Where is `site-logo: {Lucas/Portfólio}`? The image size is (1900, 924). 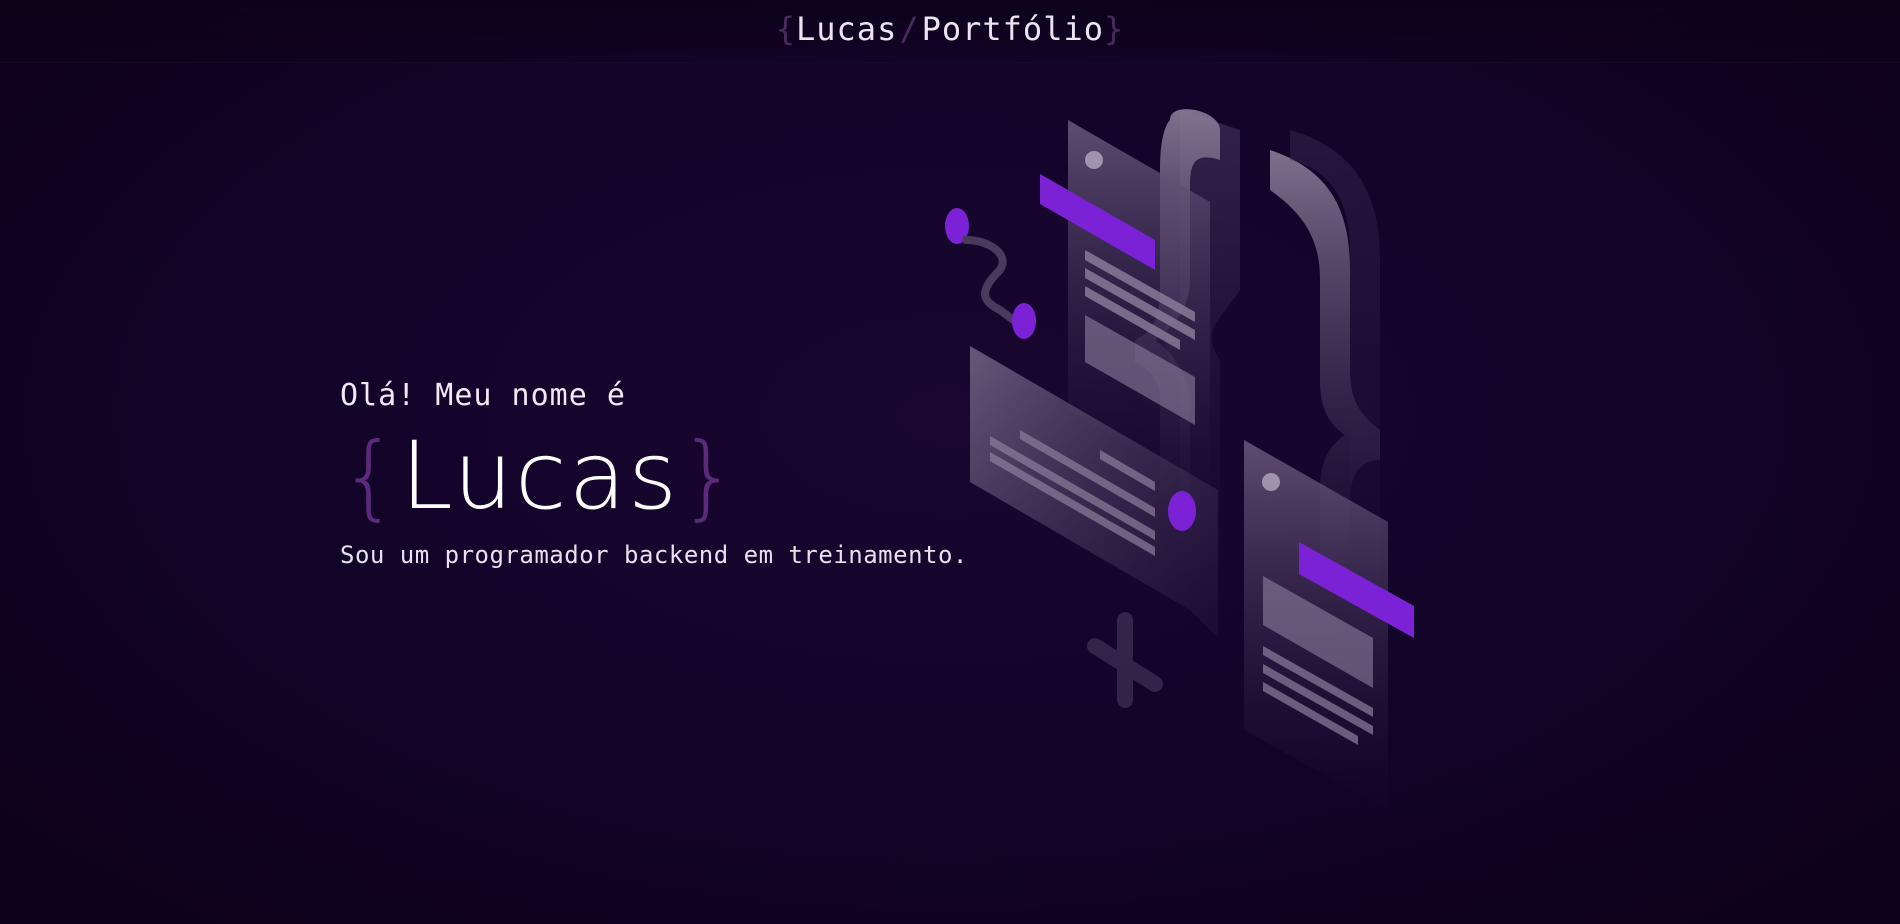 site-logo: {Lucas/Portfólio} is located at coordinates (950, 29).